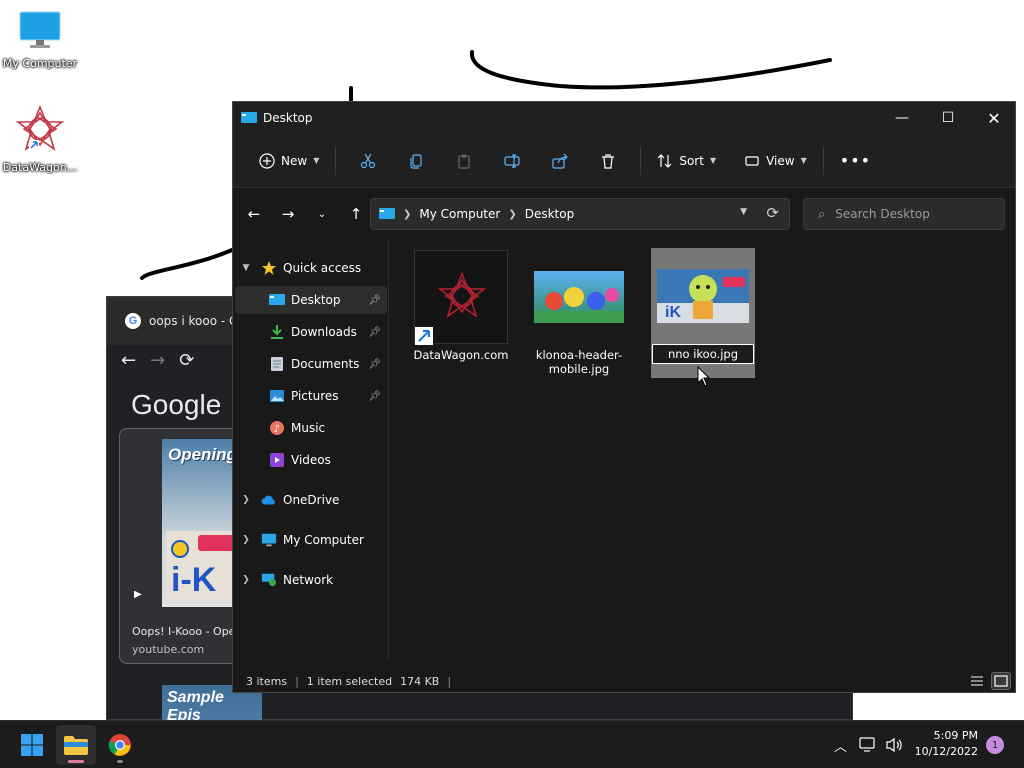  What do you see at coordinates (277, 300) in the screenshot?
I see `desktop-folder-icon` at bounding box center [277, 300].